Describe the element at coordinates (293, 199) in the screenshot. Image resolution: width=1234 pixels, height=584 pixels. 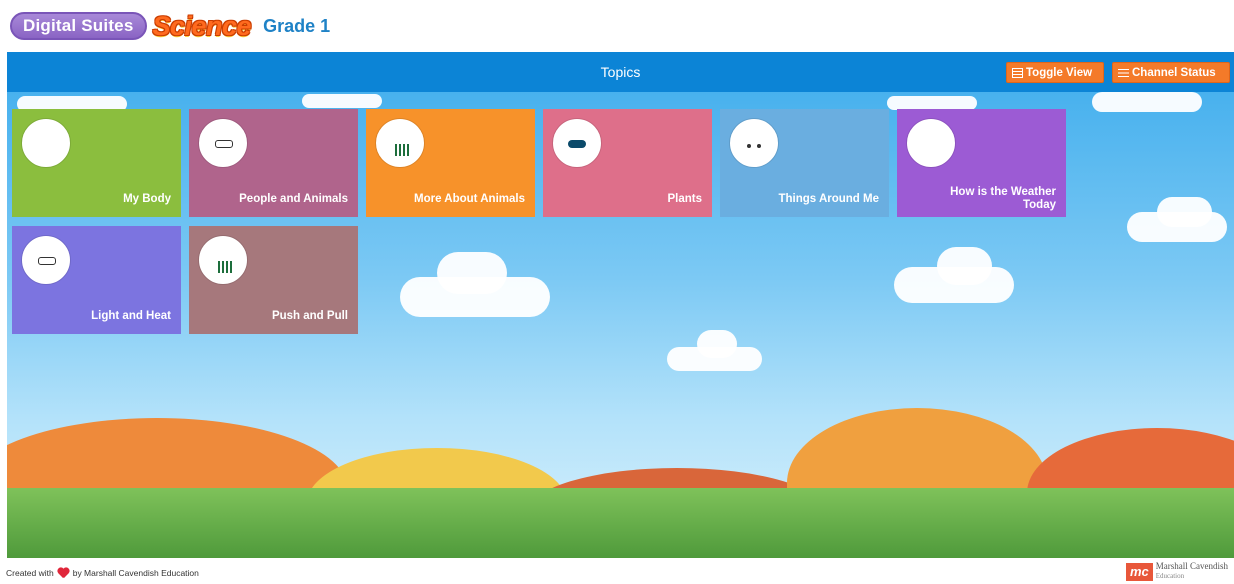
I see `topic-label: People and Animals` at that location.